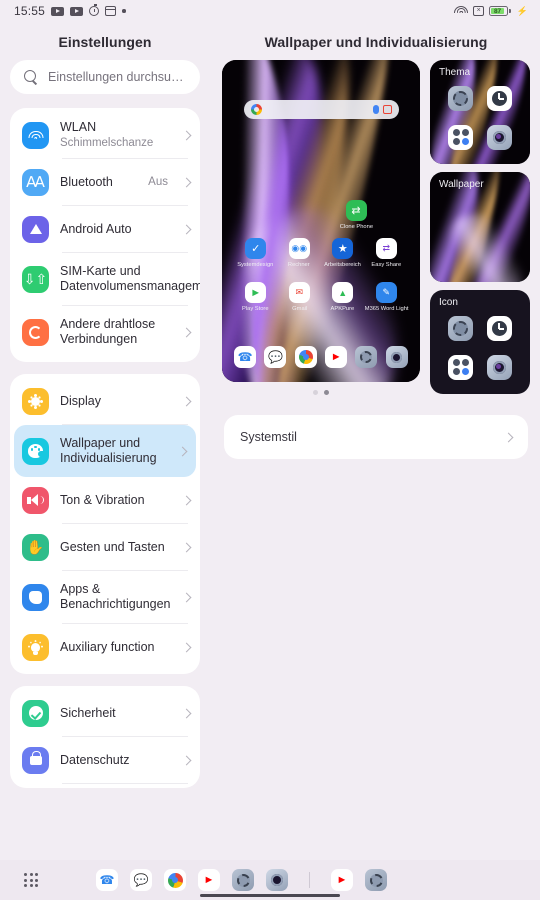 This screenshot has height=900, width=540. Describe the element at coordinates (315, 392) in the screenshot. I see `page-dot` at that location.